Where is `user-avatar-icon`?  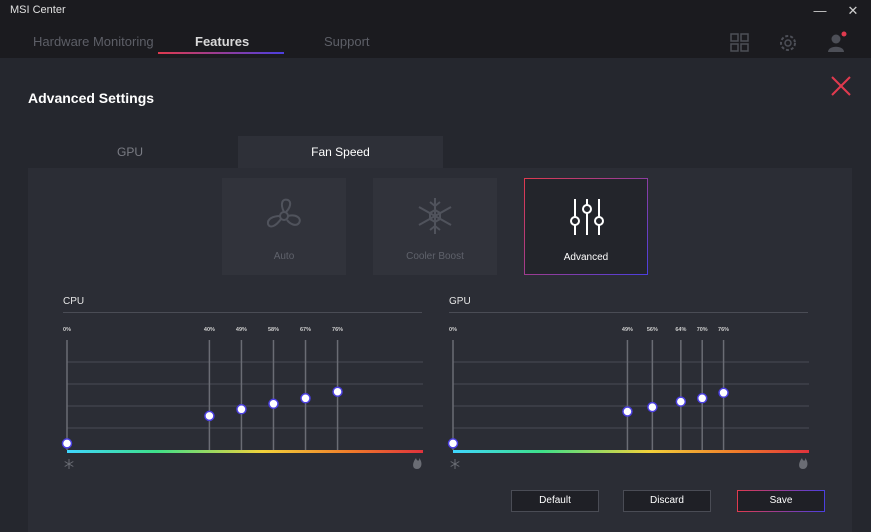
user-avatar-icon is located at coordinates (837, 42).